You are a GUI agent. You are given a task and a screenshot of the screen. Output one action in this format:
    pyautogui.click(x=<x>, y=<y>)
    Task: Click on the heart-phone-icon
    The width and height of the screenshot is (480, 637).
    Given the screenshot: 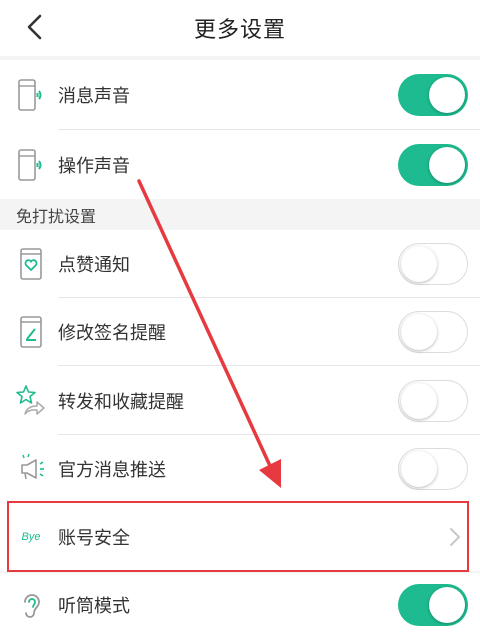 What is the action you would take?
    pyautogui.click(x=31, y=264)
    